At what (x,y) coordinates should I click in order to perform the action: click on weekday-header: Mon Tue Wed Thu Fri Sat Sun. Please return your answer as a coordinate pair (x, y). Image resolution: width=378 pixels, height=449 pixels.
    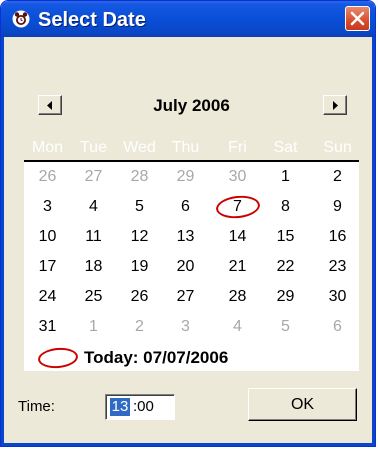
    Looking at the image, I should click on (191, 149).